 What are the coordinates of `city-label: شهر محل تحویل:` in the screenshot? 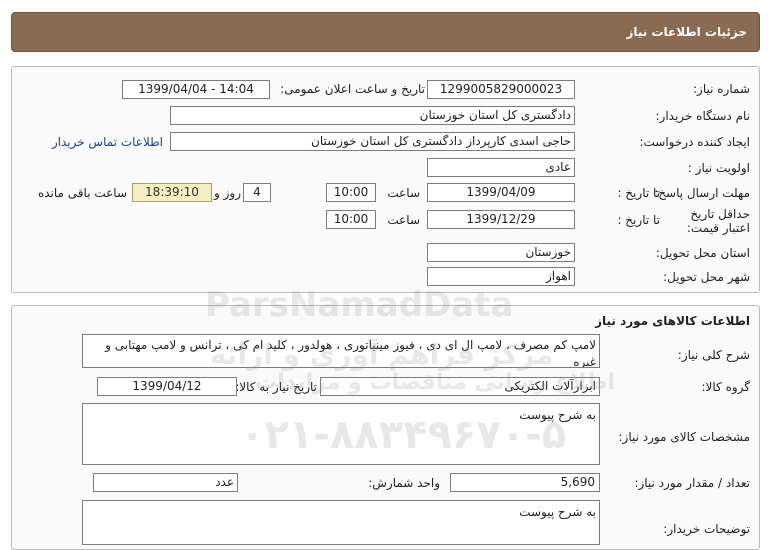 It's located at (706, 277).